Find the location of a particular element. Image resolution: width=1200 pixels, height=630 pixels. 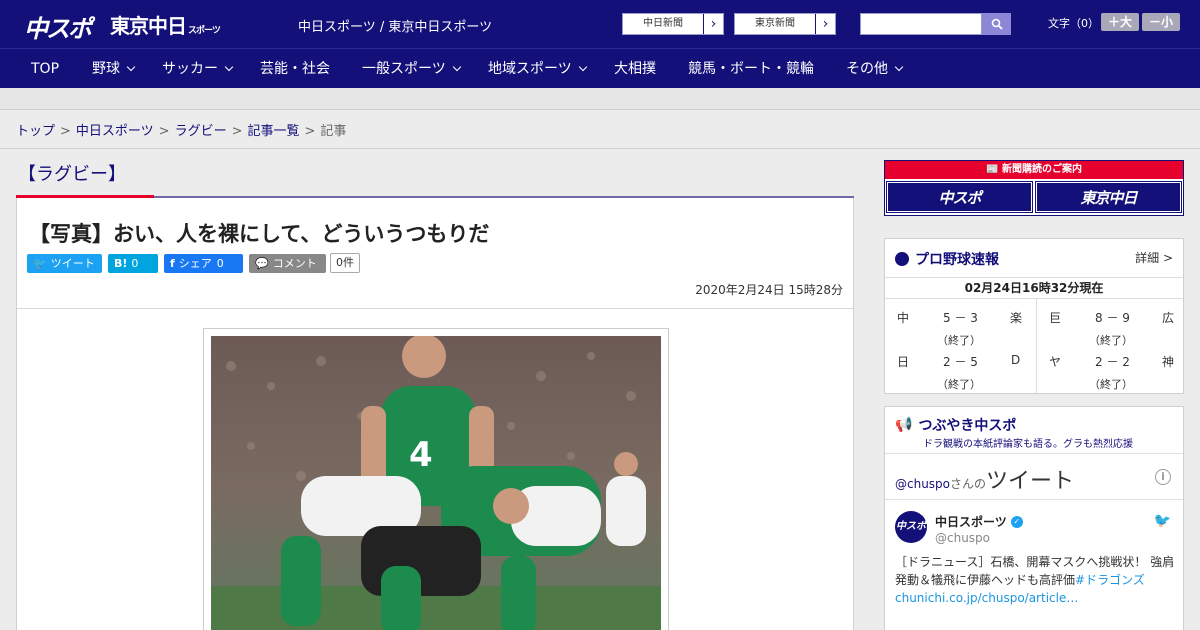

nav-label: 大相撲 is located at coordinates (635, 69).